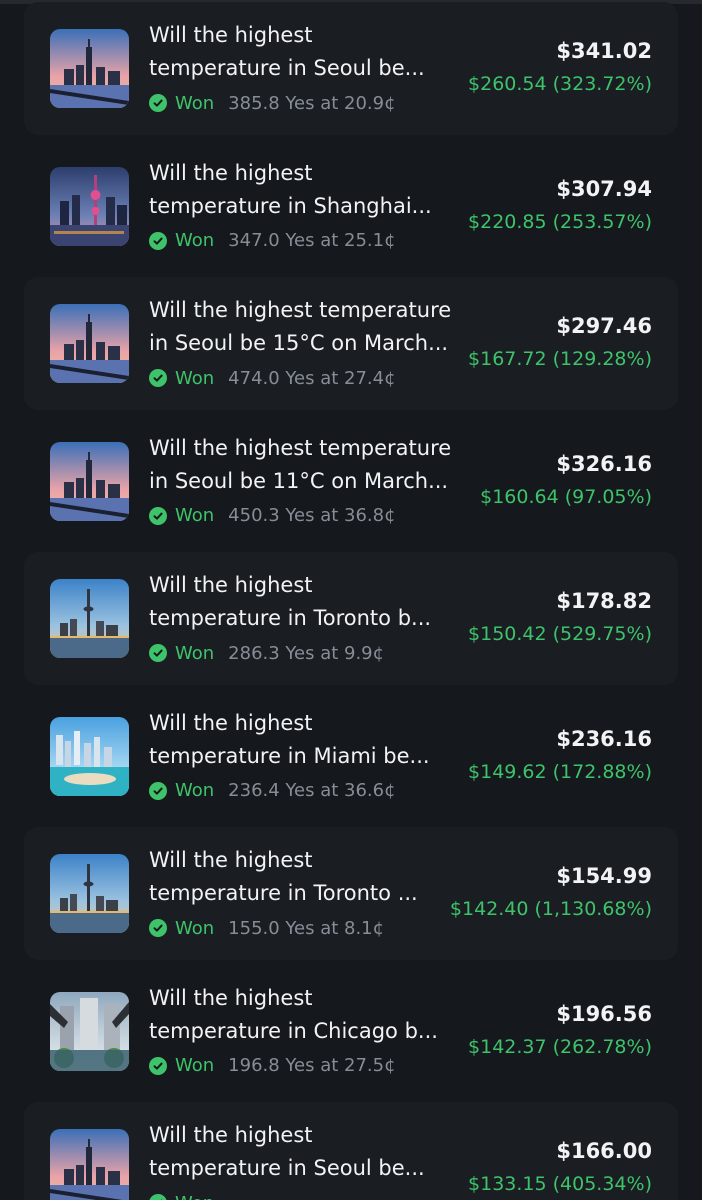 The height and width of the screenshot is (1200, 702). I want to click on position-meta: Won 474.0 Yes at 27.4¢, so click(272, 378).